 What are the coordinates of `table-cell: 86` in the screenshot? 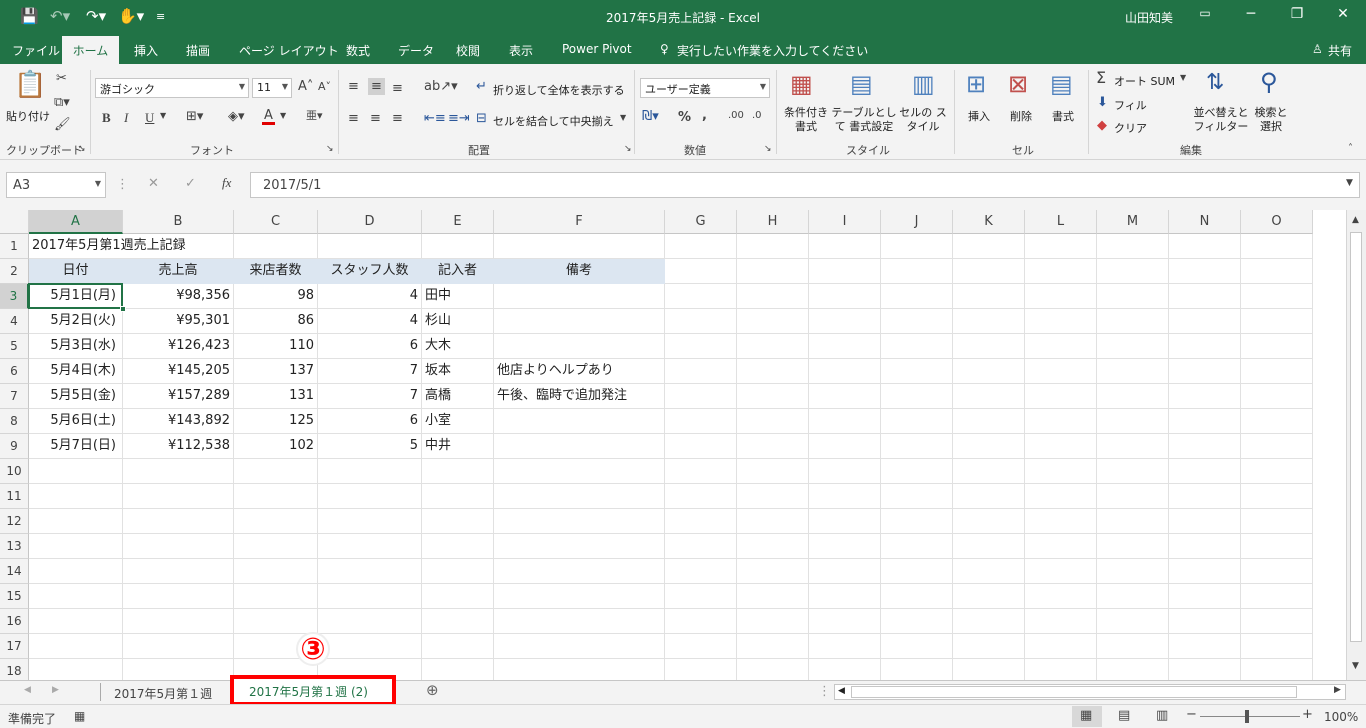 It's located at (276, 321).